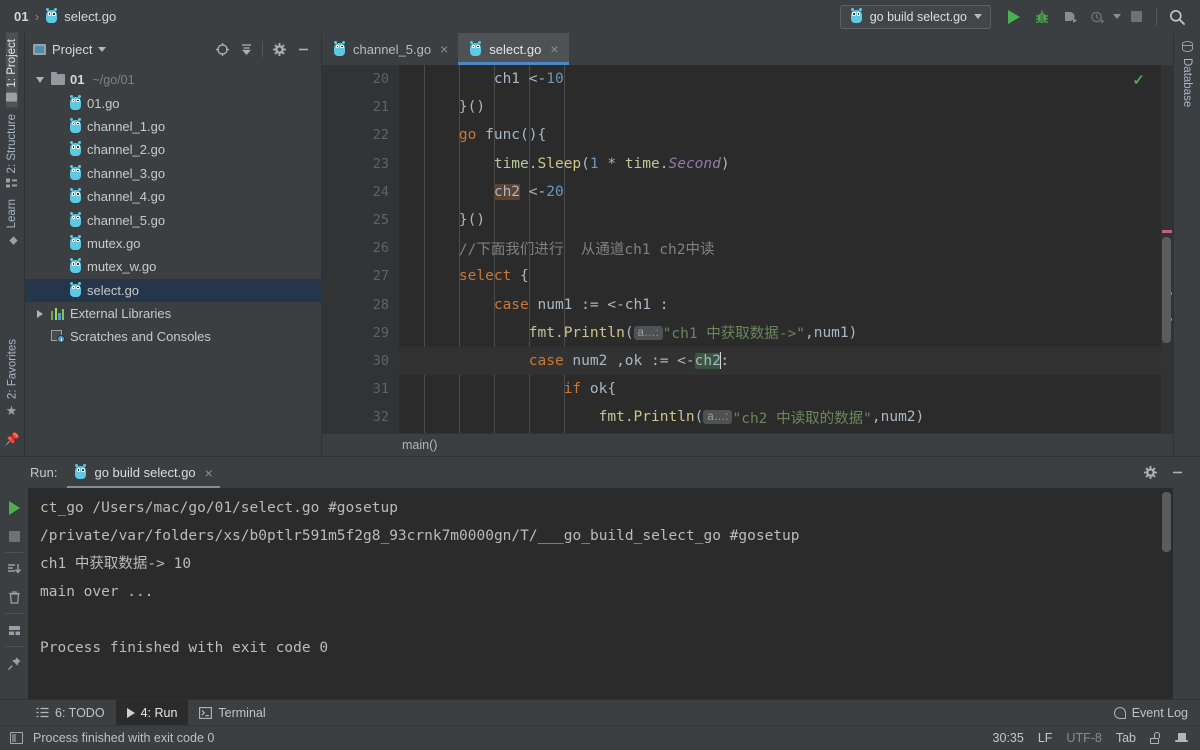 Image resolution: width=1200 pixels, height=750 pixels. I want to click on scroll-to-end-button, so click(14, 569).